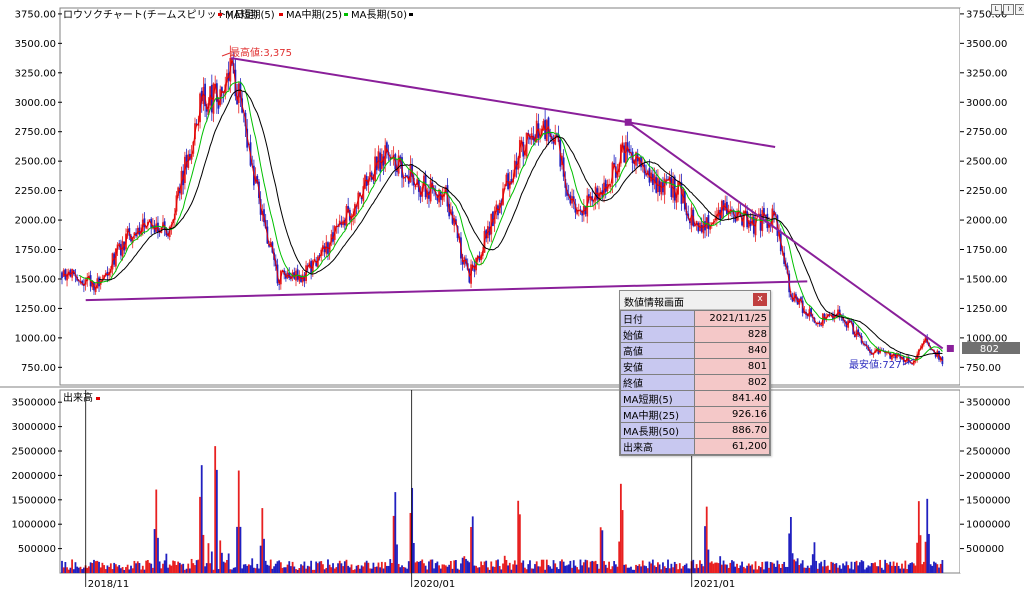 Image resolution: width=1024 pixels, height=592 pixels. What do you see at coordinates (35, 73) in the screenshot?
I see `price-tick-label-left: 3250.00` at bounding box center [35, 73].